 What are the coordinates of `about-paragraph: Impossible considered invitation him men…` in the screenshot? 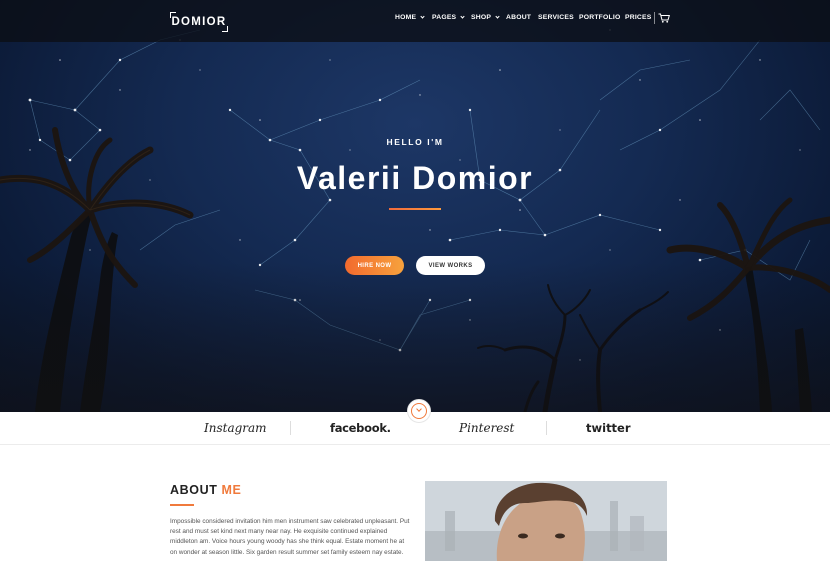 It's located at (290, 537).